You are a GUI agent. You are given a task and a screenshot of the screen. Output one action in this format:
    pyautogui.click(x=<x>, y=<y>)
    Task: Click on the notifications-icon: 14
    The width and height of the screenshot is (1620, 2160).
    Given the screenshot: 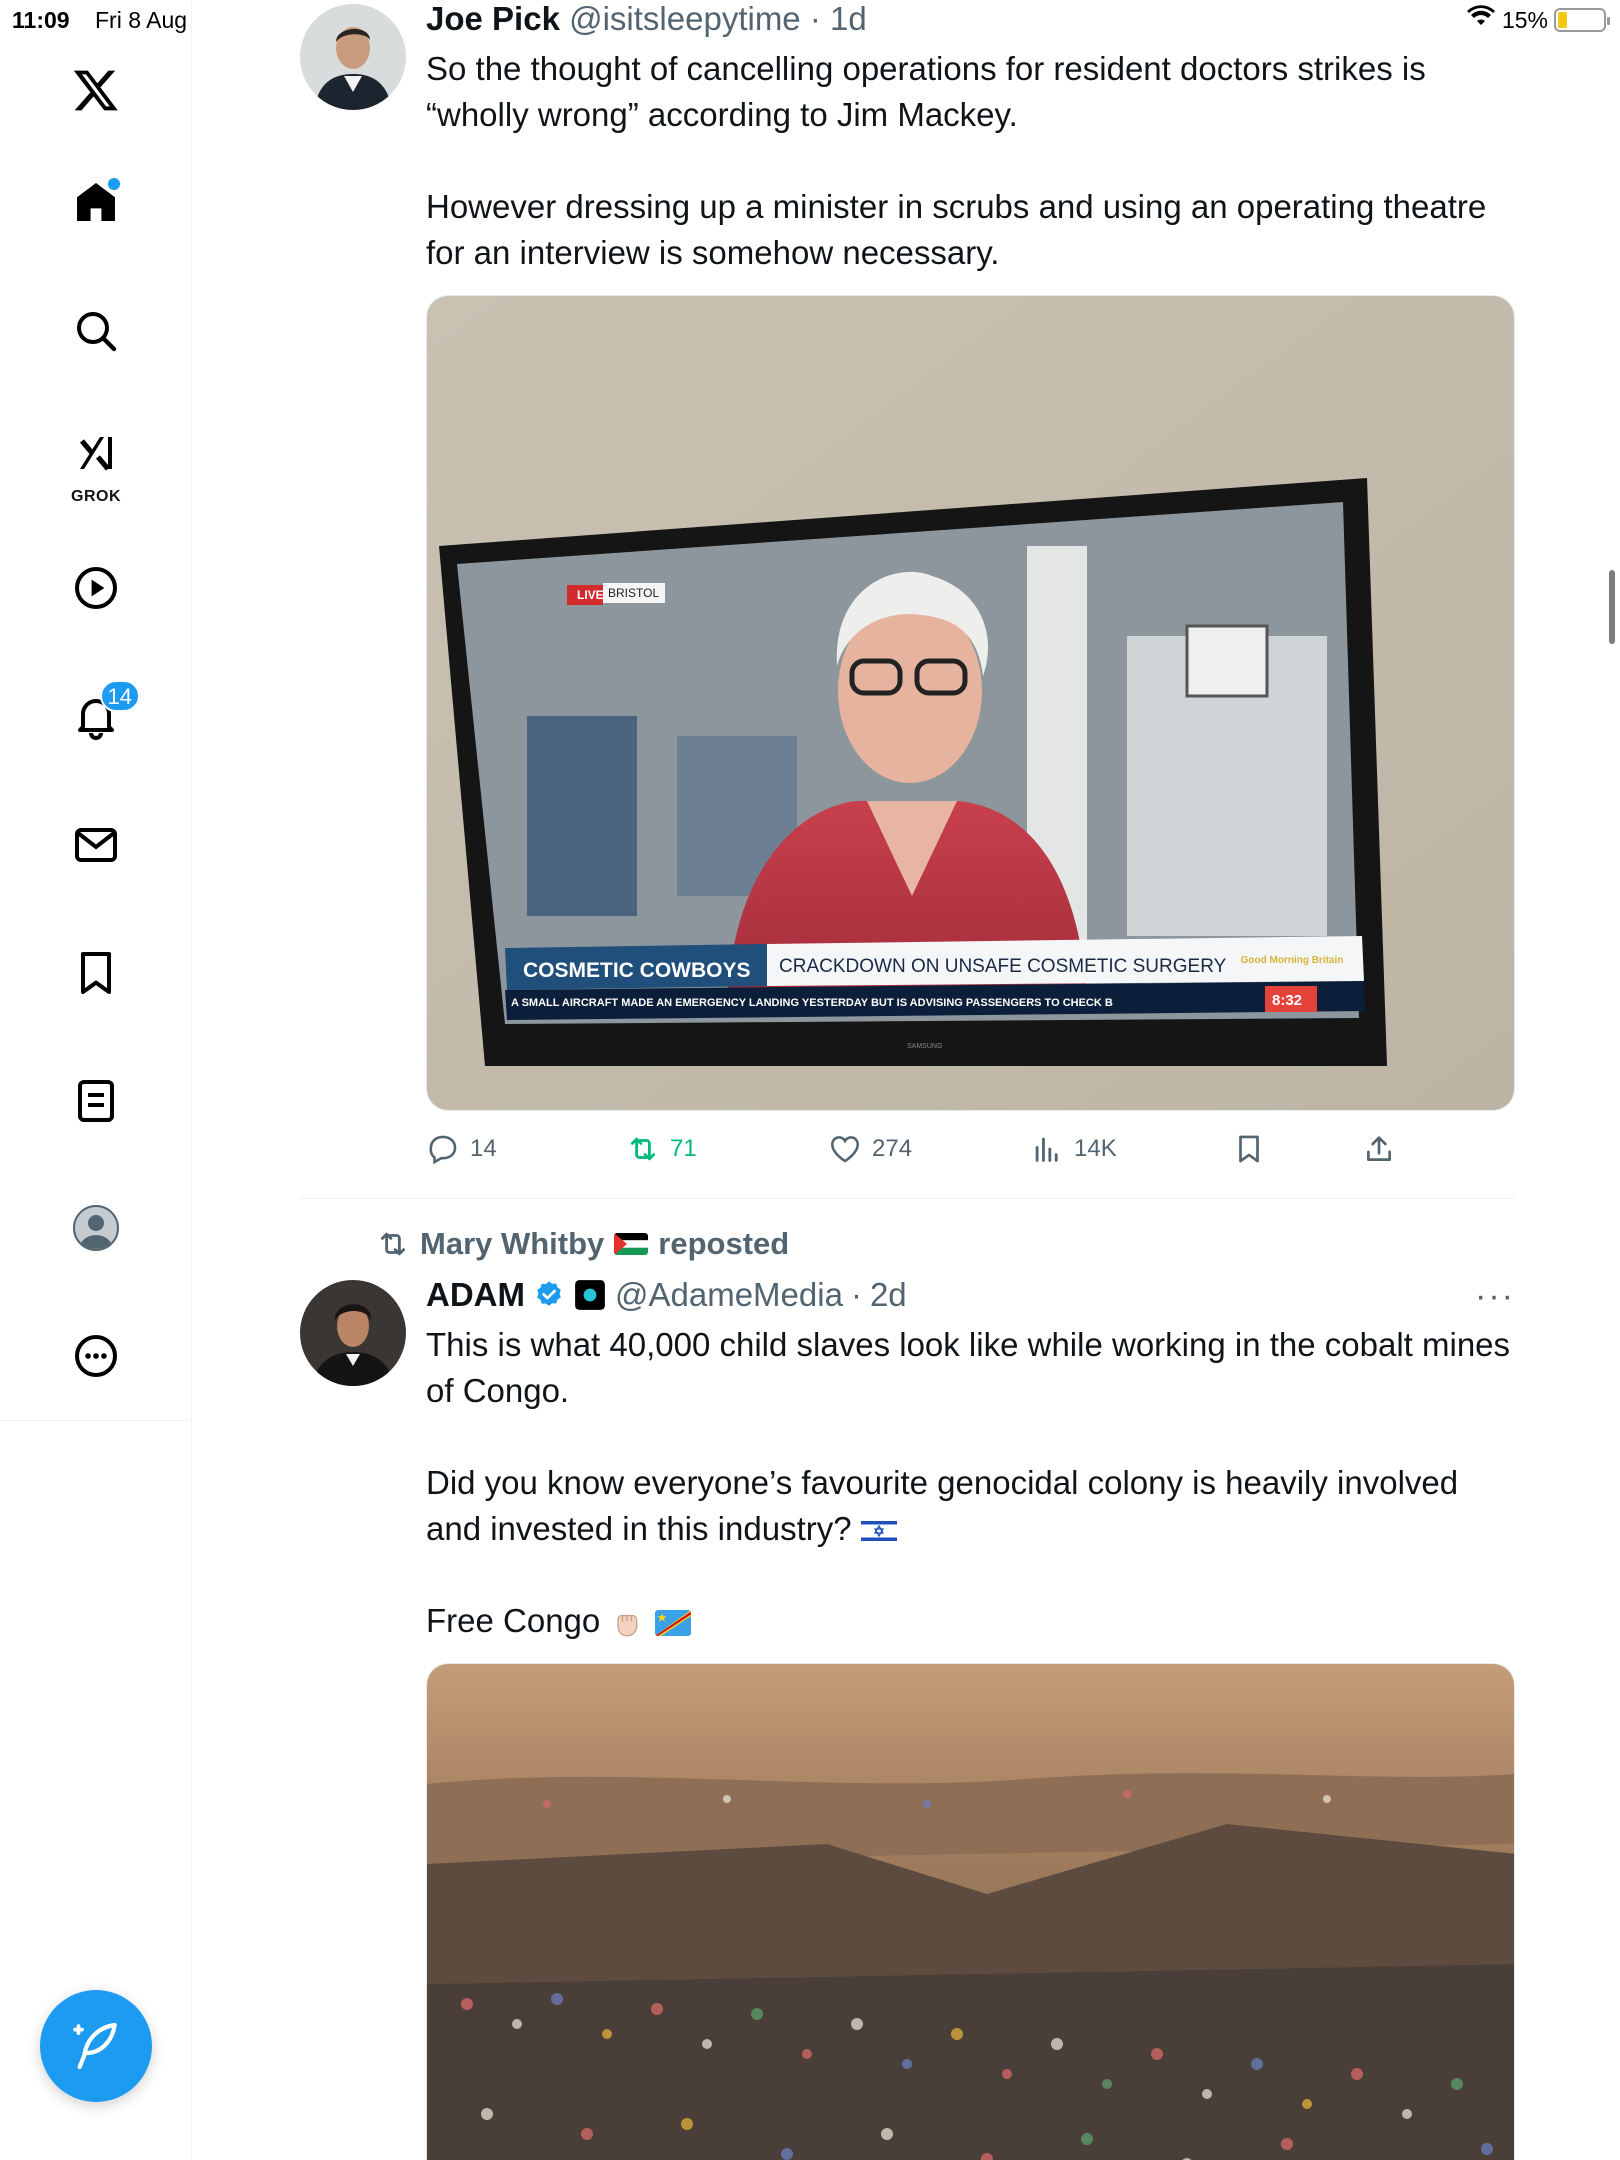 What is the action you would take?
    pyautogui.click(x=98, y=716)
    